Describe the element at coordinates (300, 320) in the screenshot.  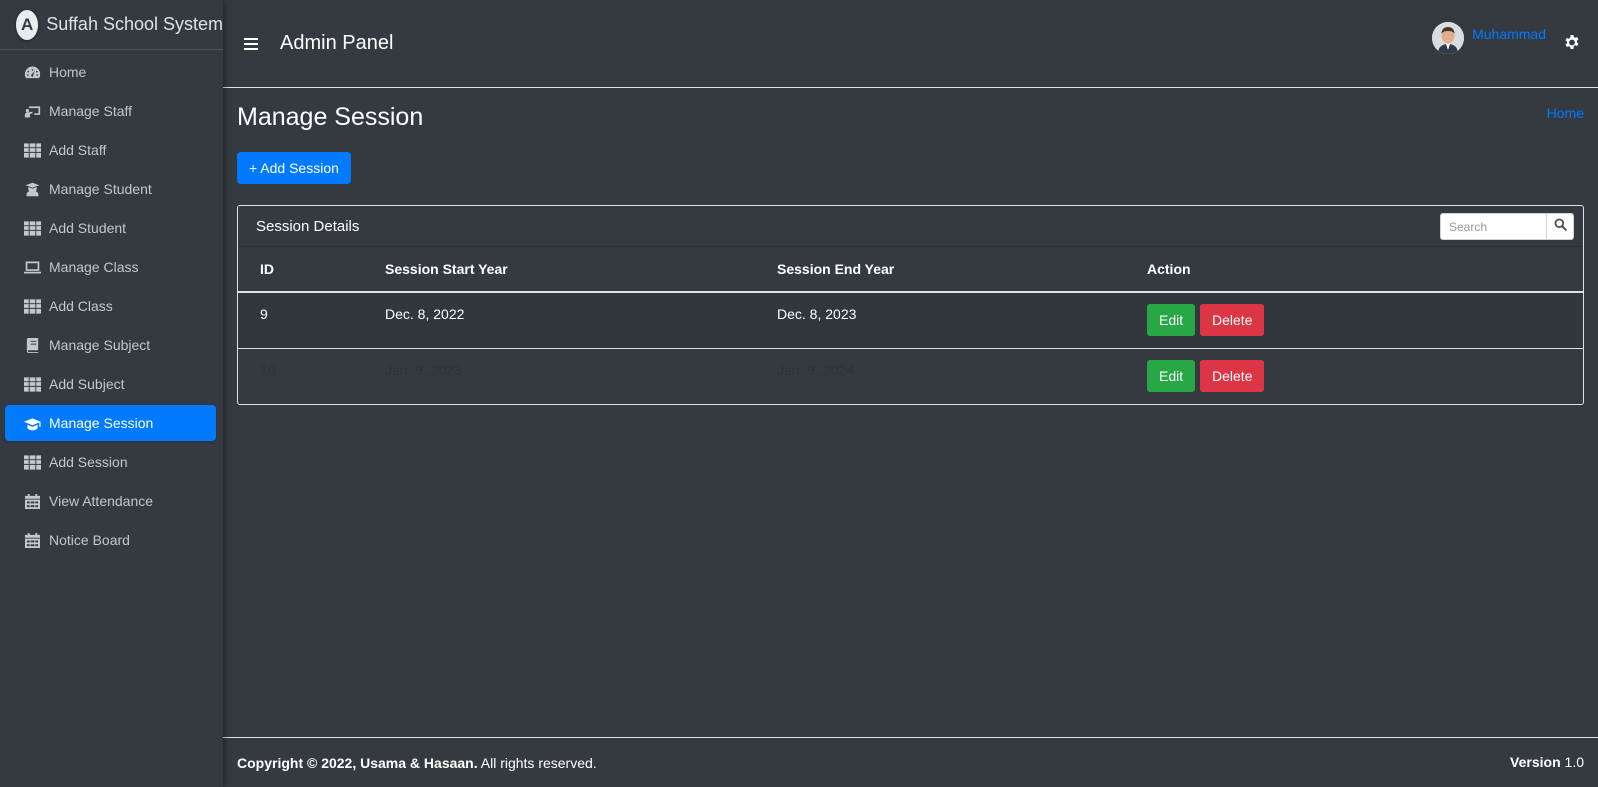
I see `session-id: 9` at that location.